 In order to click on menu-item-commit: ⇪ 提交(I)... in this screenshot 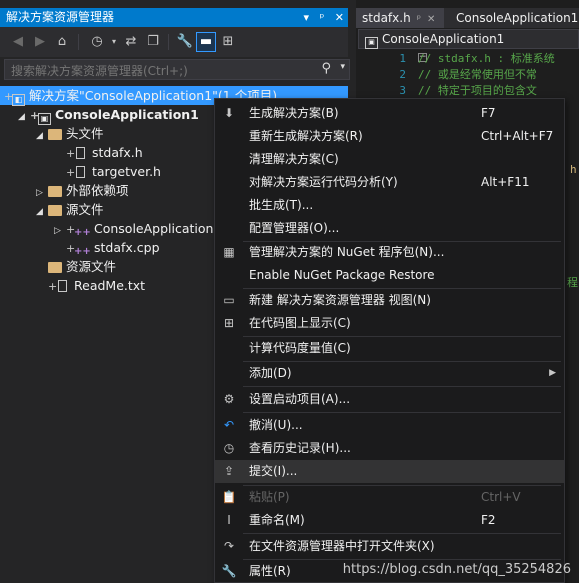, I will do `click(389, 471)`.